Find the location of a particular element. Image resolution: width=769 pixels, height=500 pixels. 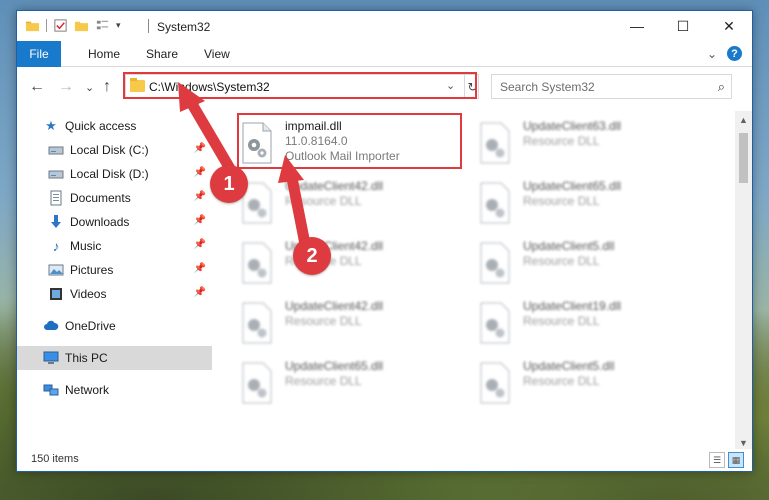

window-title: System32 is located at coordinates (184, 27).